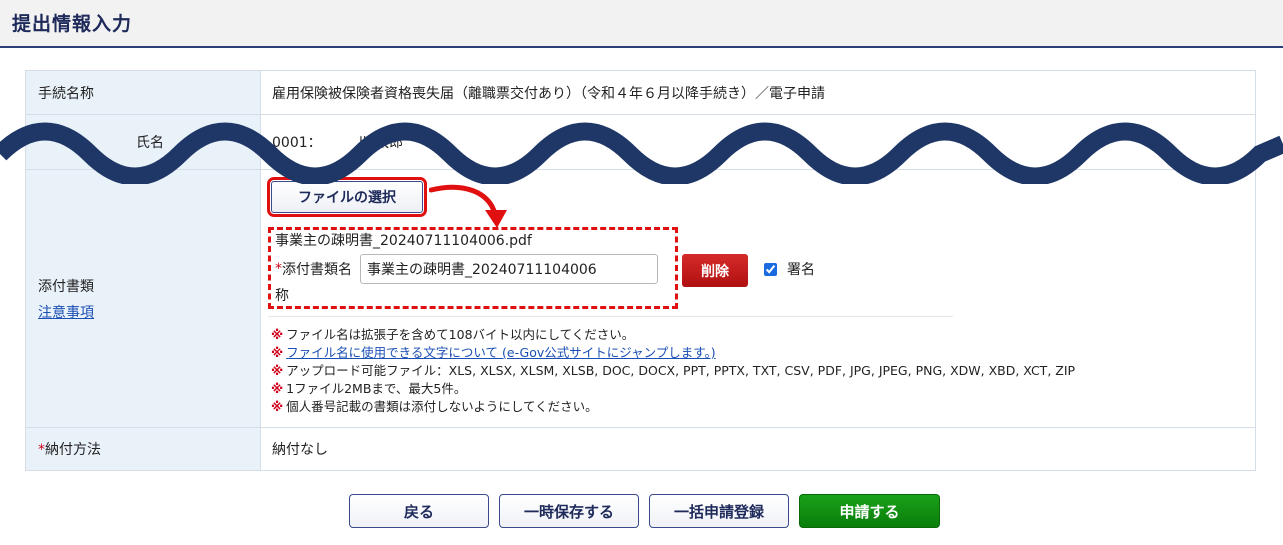 Image resolution: width=1283 pixels, height=545 pixels. I want to click on payment-value: 納付なし, so click(300, 450).